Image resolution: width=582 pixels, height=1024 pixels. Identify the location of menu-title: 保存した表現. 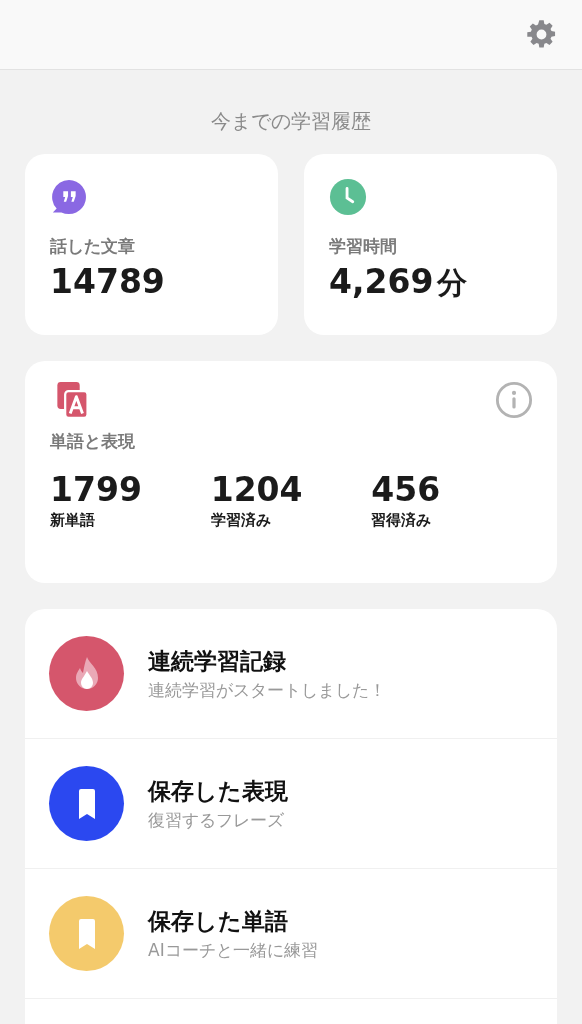
(218, 791).